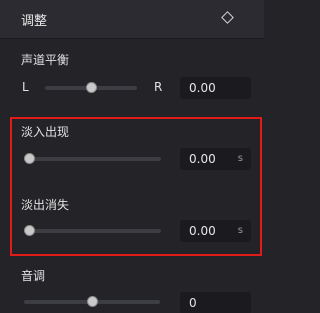 This screenshot has height=313, width=320. I want to click on fade-in-value-input: 0.00 s, so click(215, 159).